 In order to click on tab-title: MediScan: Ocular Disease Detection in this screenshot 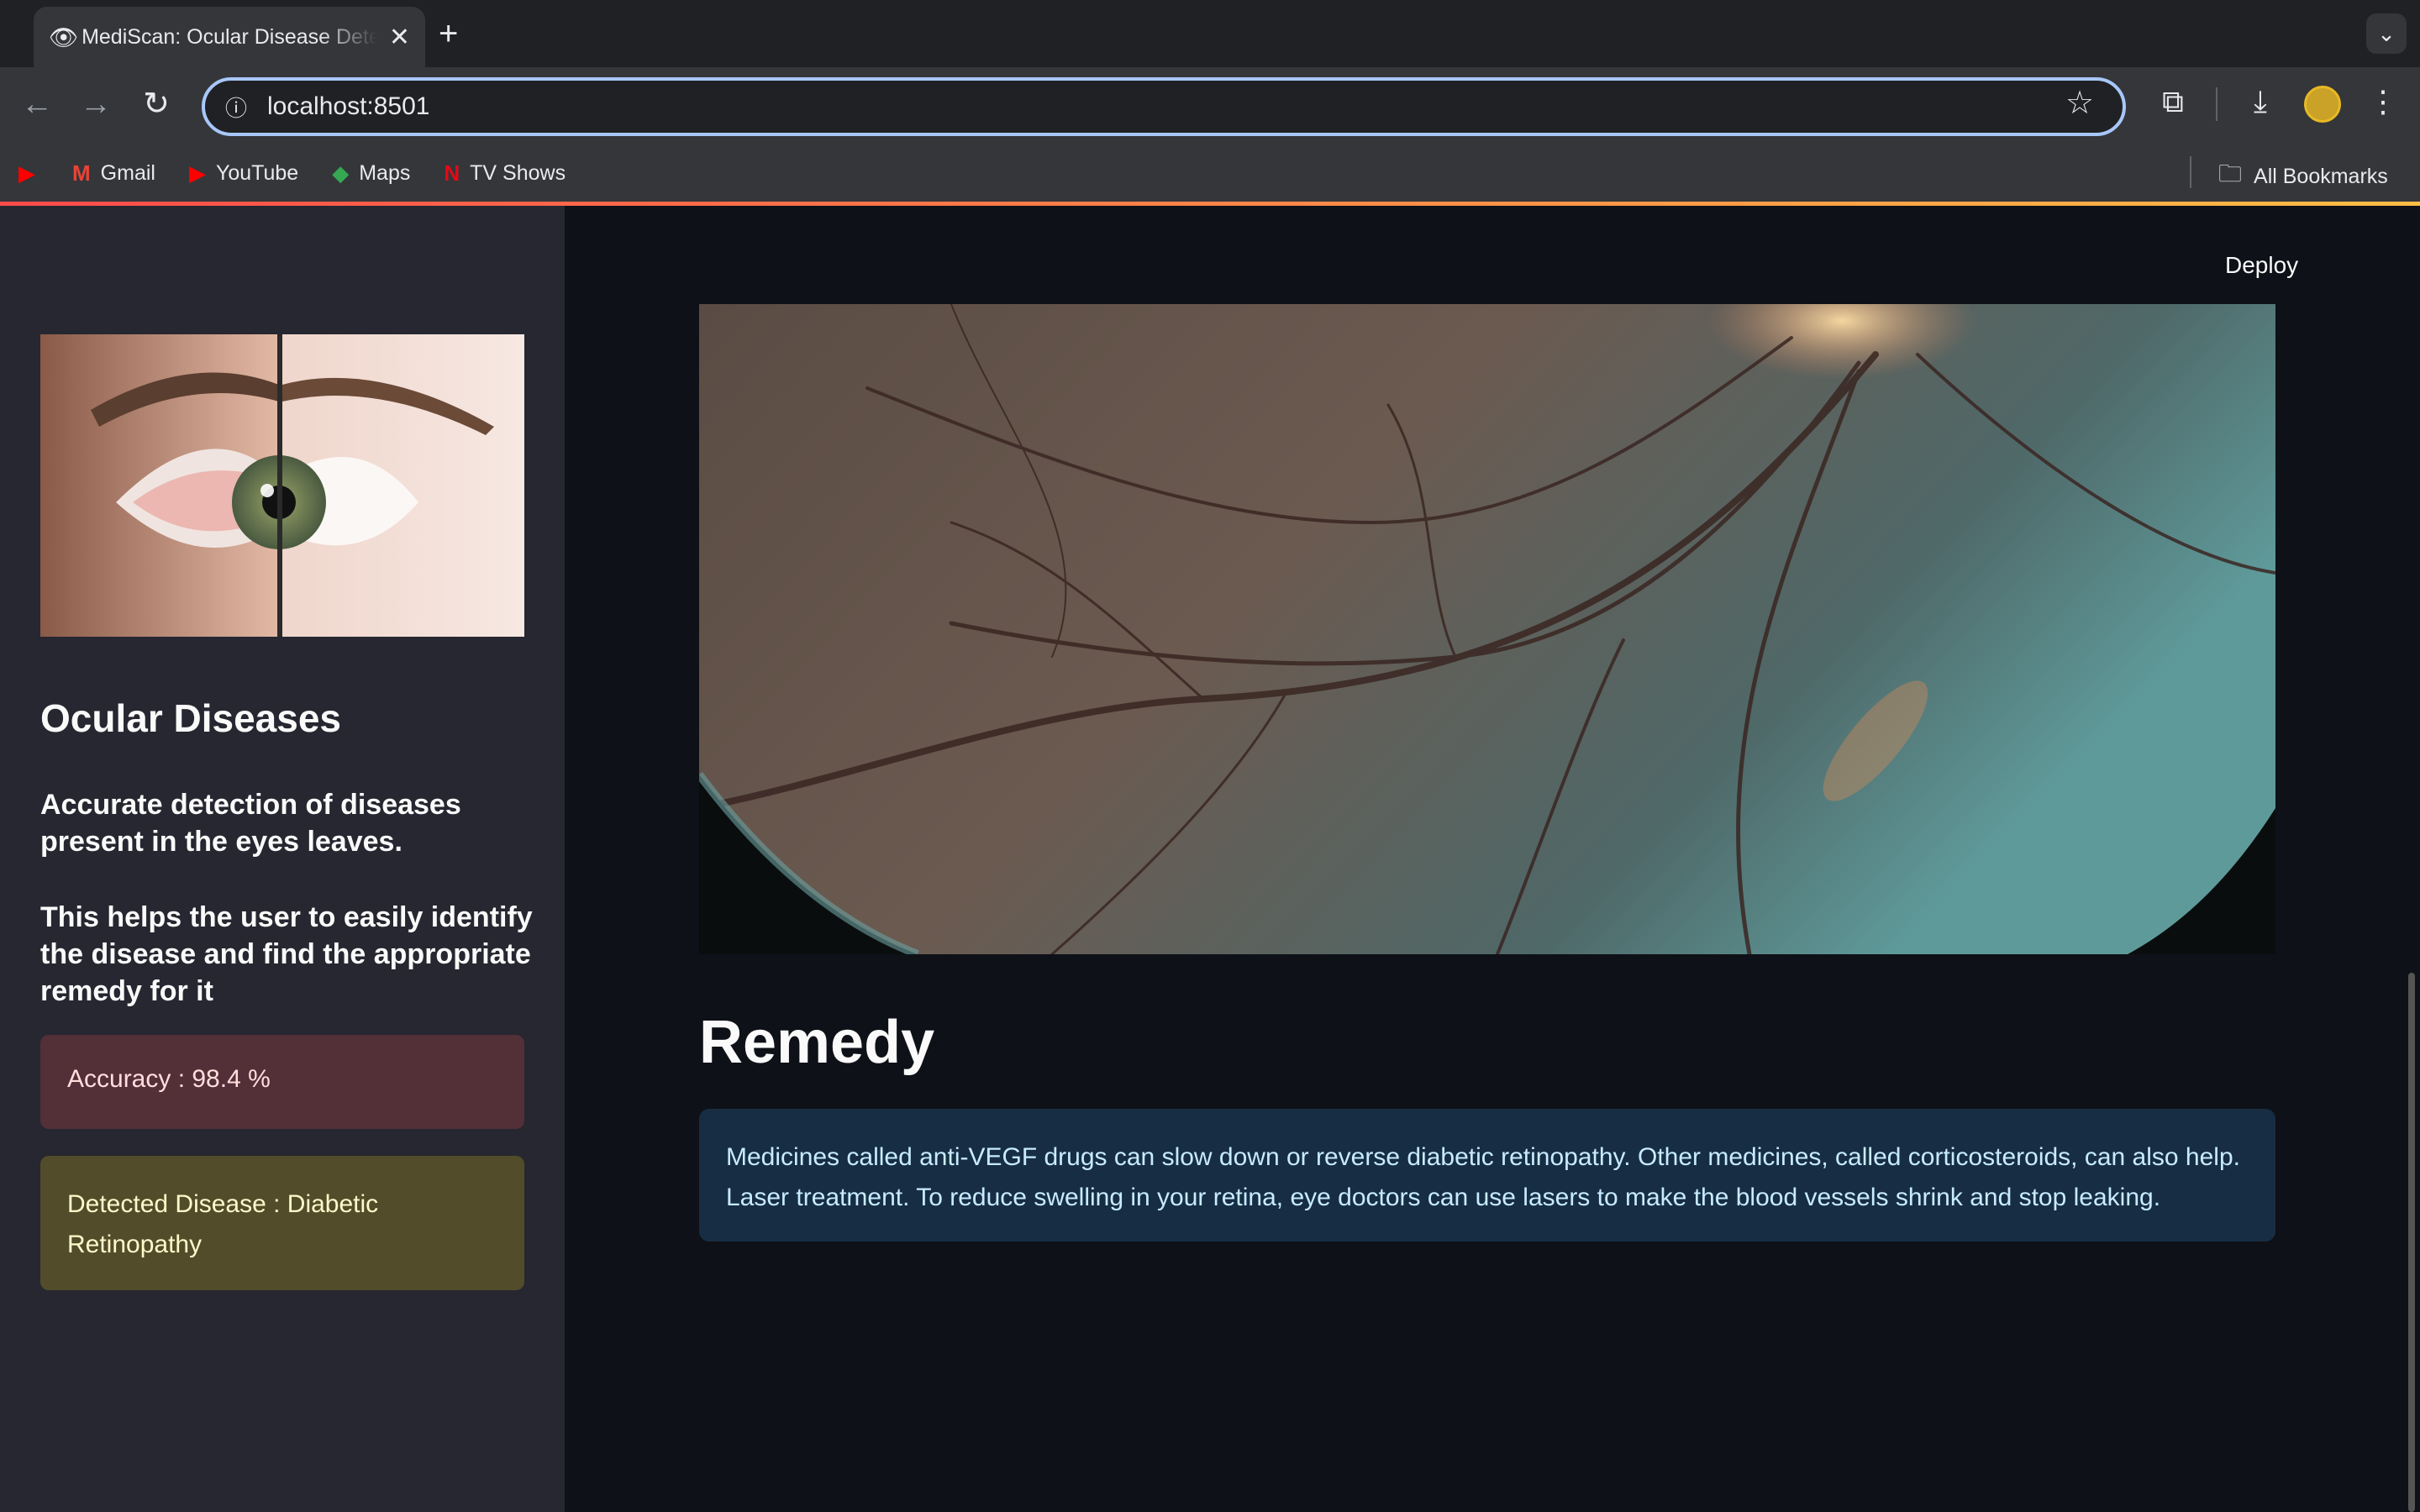, I will do `click(229, 36)`.